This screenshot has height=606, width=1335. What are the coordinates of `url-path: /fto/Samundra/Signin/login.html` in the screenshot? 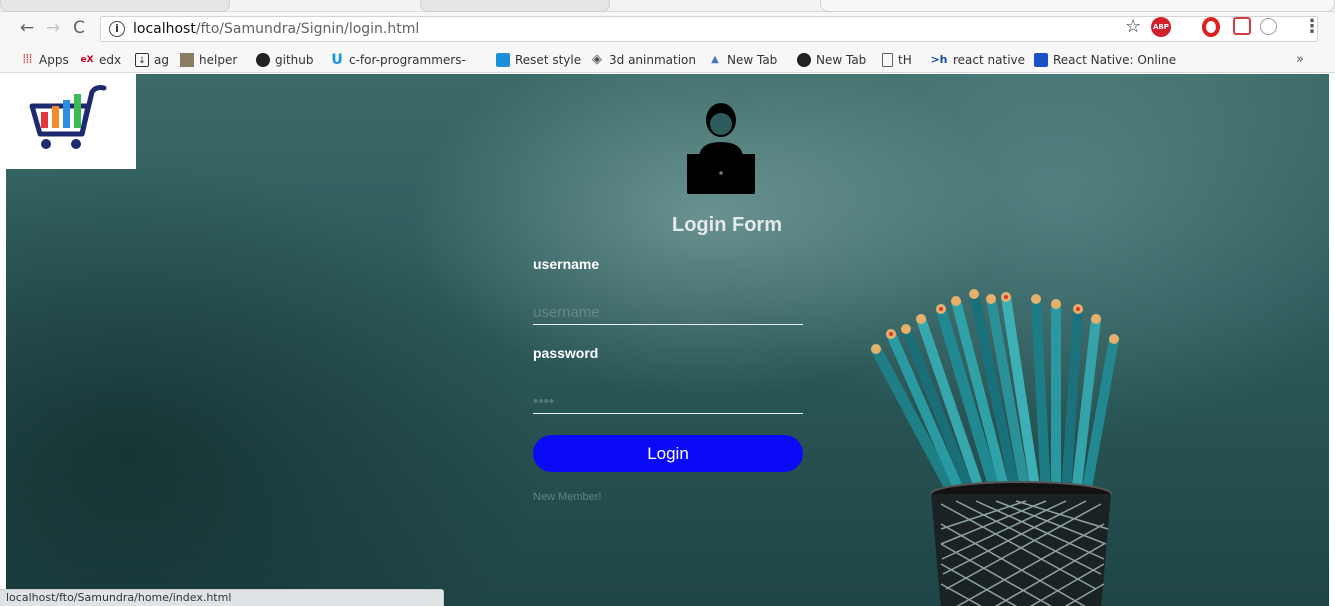 It's located at (307, 29).